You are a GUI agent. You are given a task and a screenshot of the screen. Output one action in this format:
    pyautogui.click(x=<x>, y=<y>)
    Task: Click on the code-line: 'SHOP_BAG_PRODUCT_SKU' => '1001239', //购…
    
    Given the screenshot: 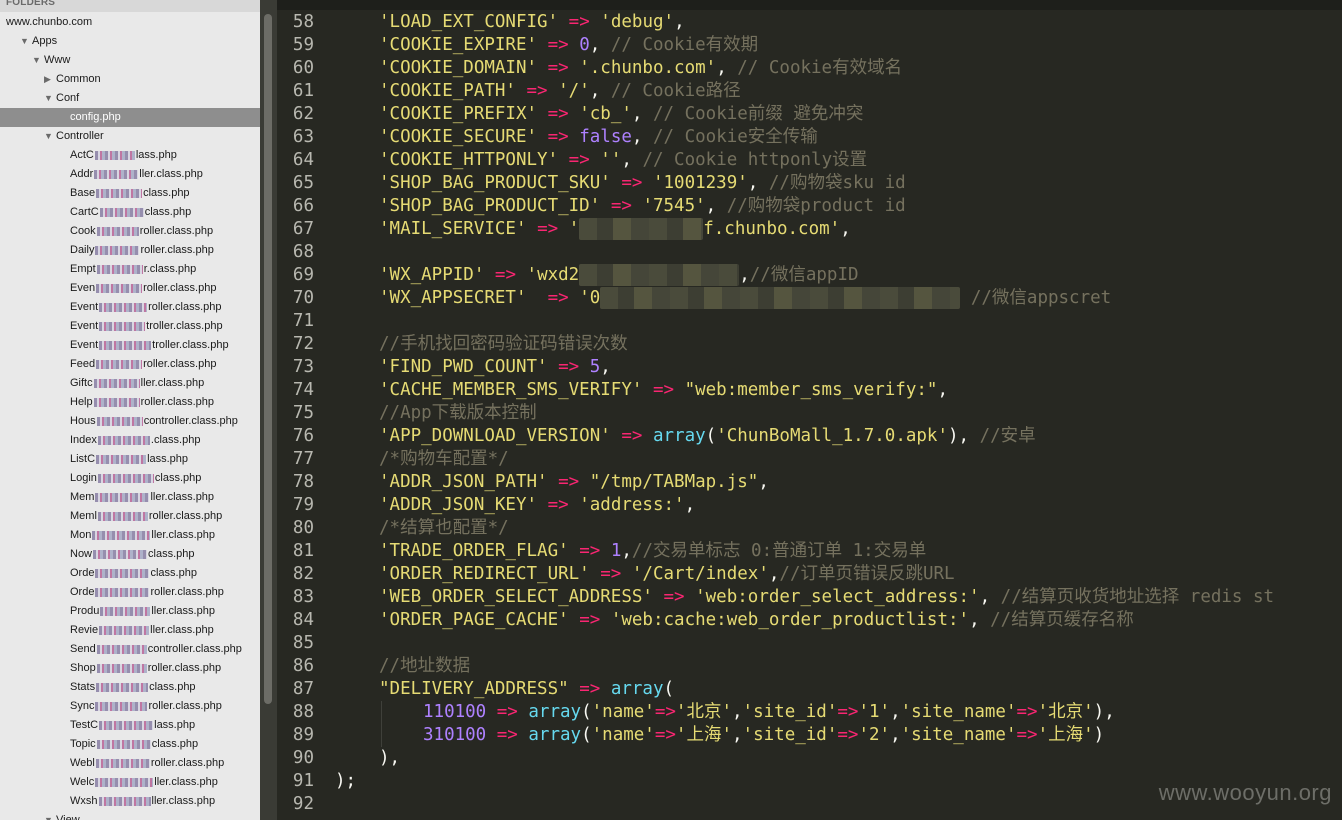 What is the action you would take?
    pyautogui.click(x=642, y=183)
    